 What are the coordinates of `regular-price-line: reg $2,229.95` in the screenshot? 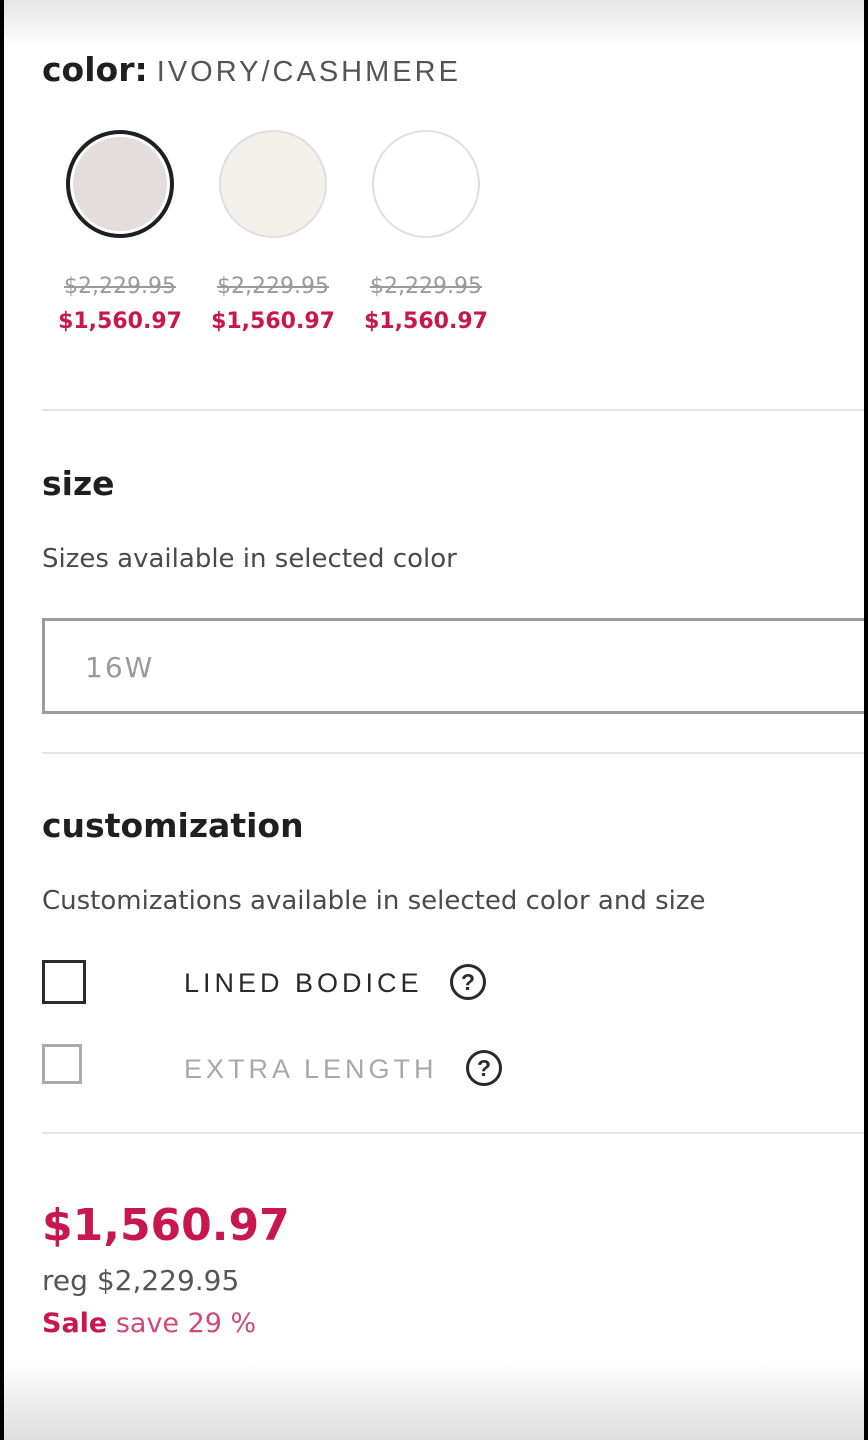 It's located at (140, 1280).